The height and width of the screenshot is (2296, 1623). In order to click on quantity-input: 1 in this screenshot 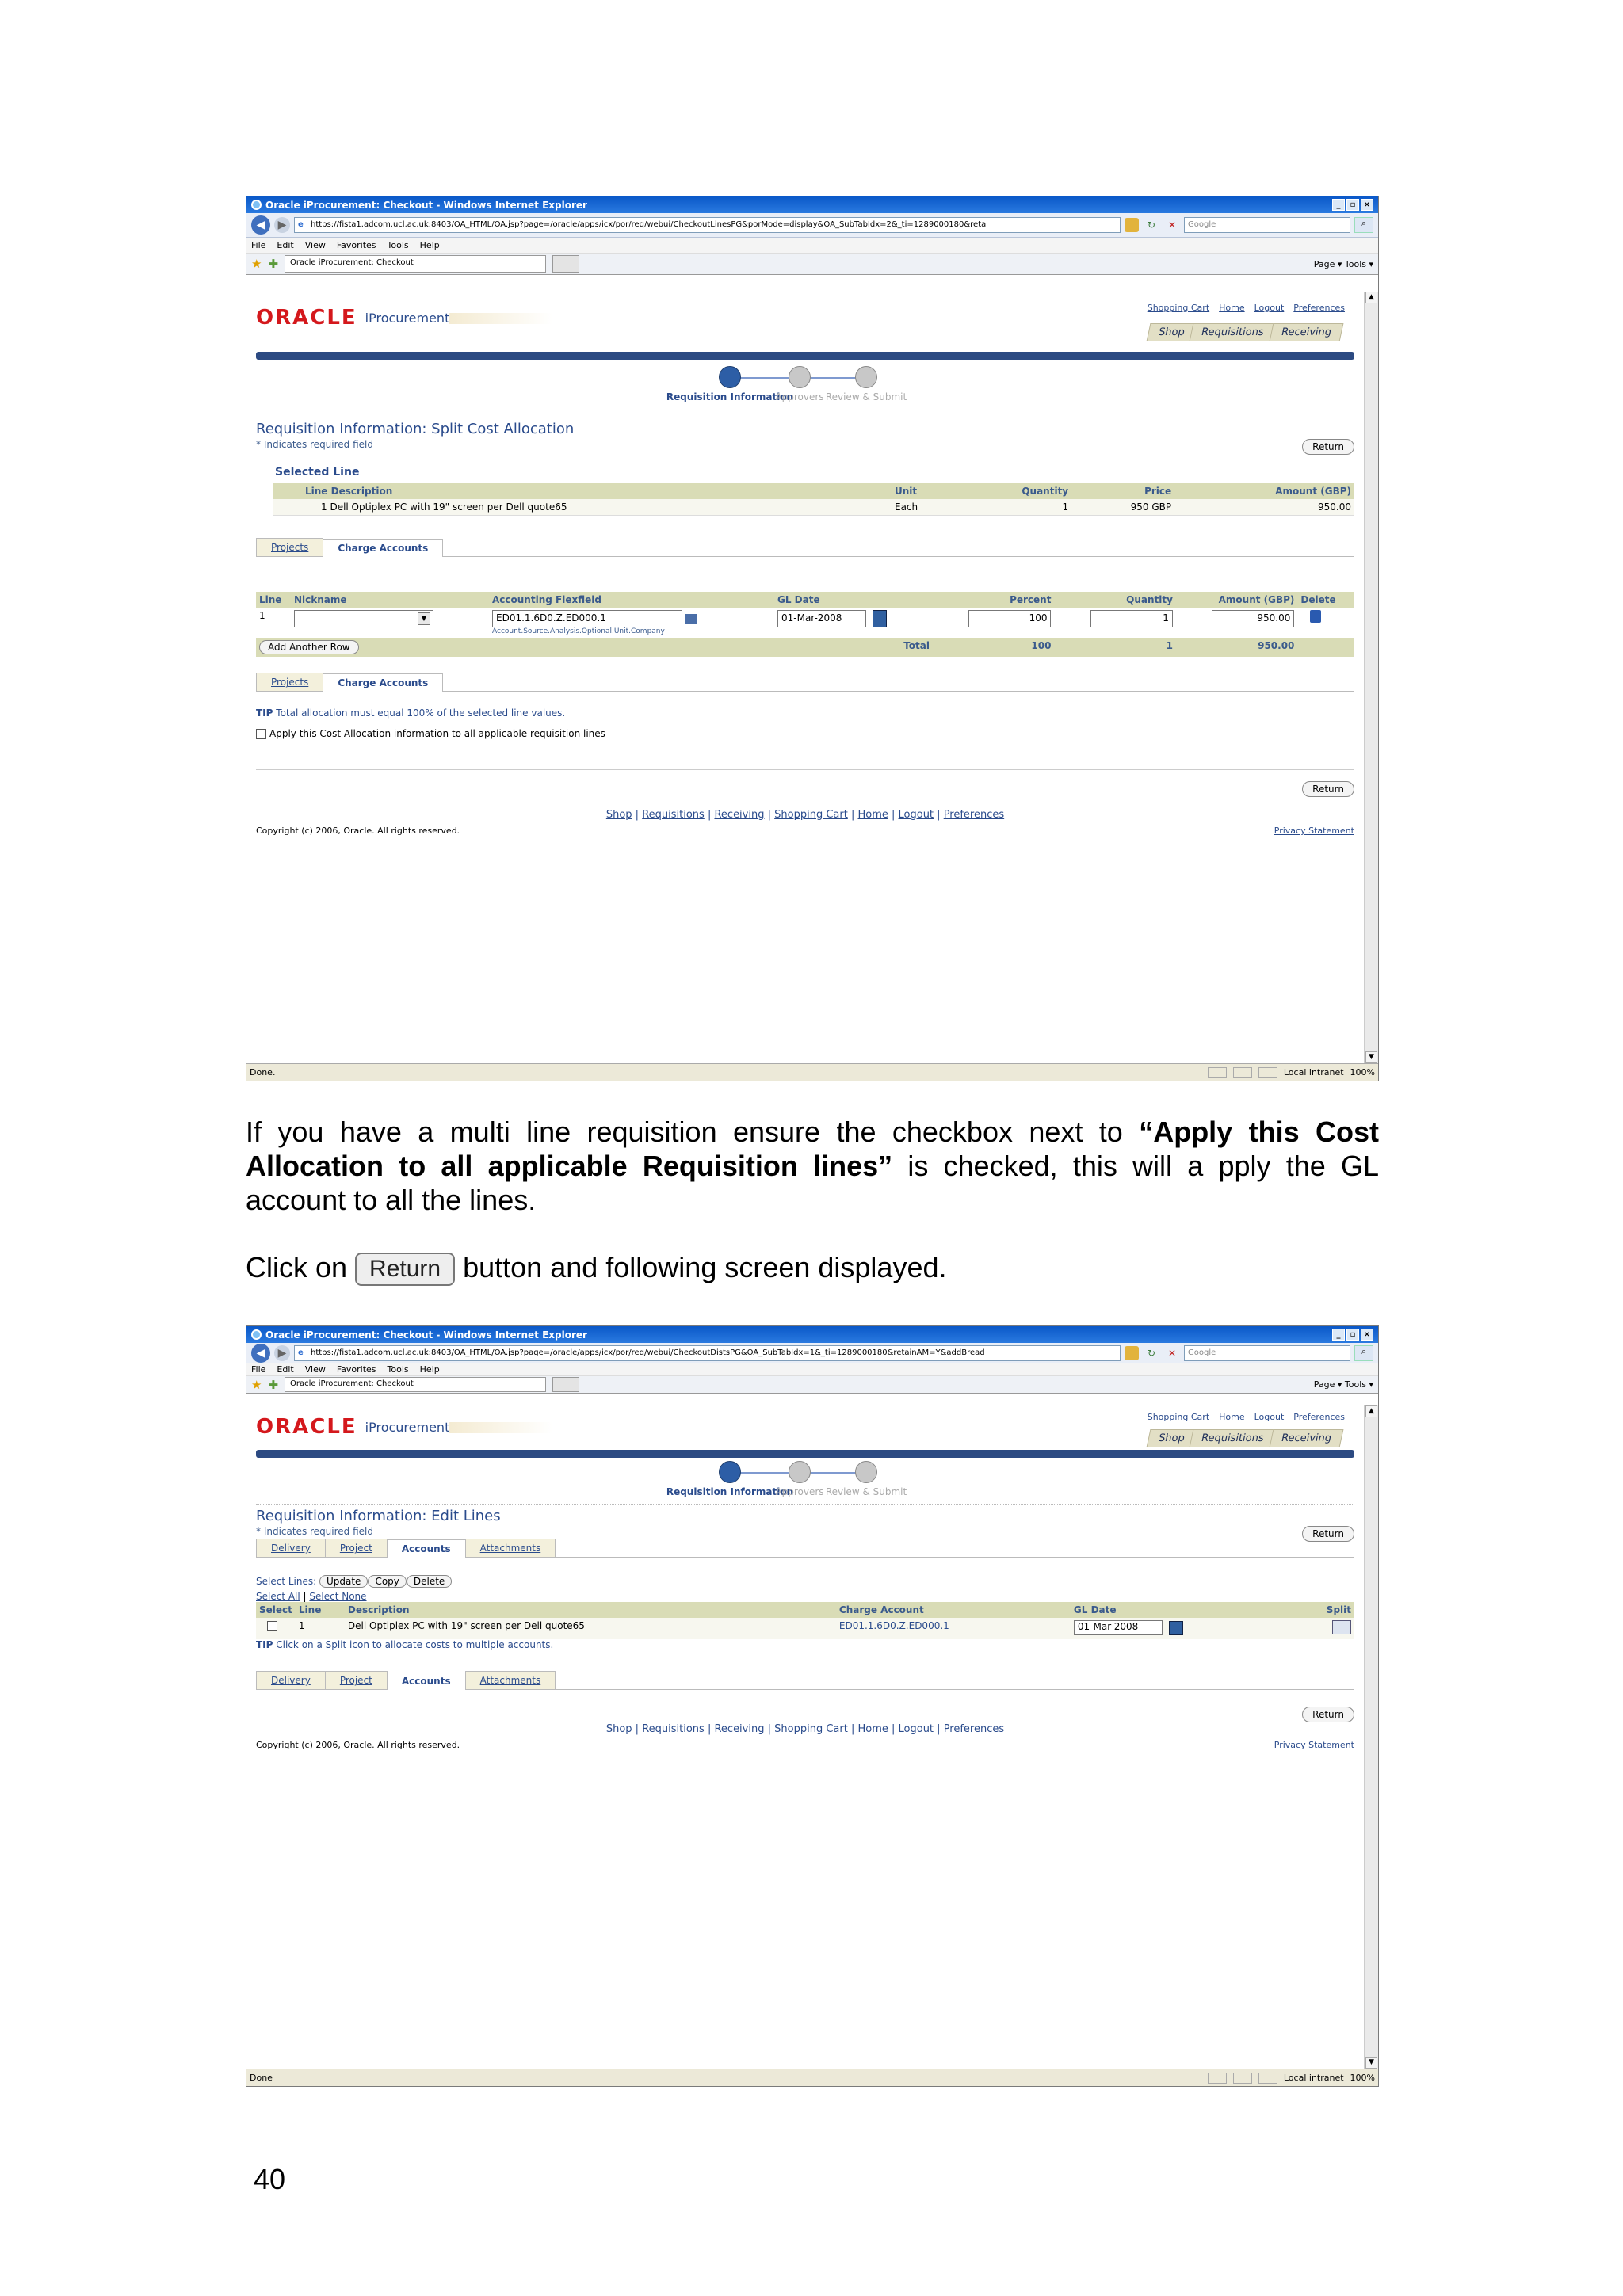, I will do `click(1131, 618)`.